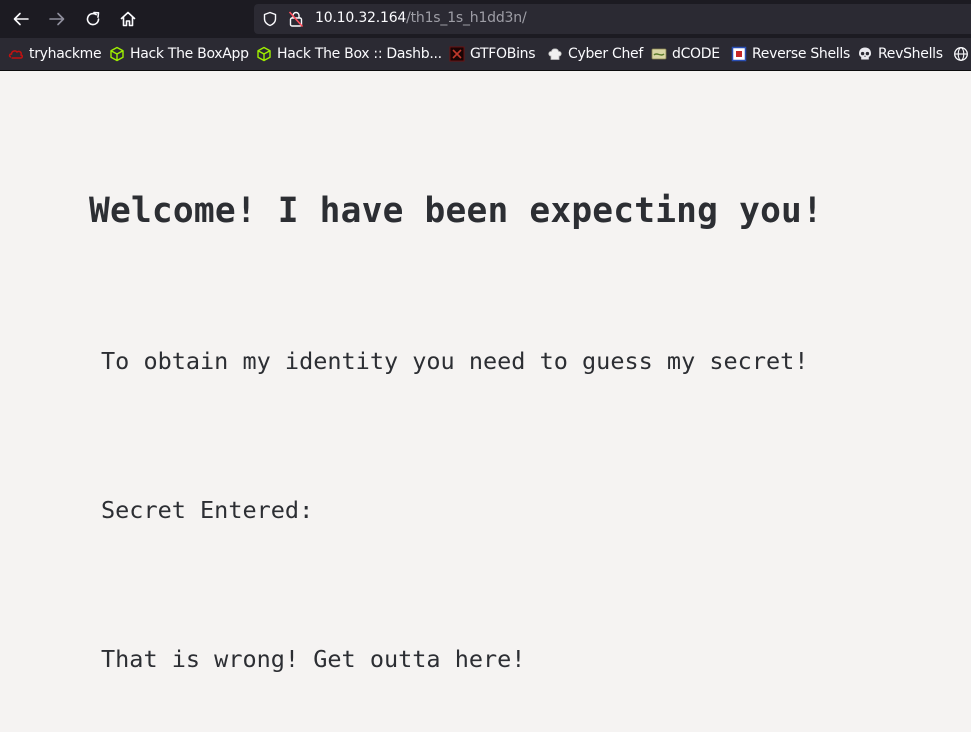 The image size is (971, 732). Describe the element at coordinates (207, 510) in the screenshot. I see `secret-entered-label: Secret Entered:` at that location.